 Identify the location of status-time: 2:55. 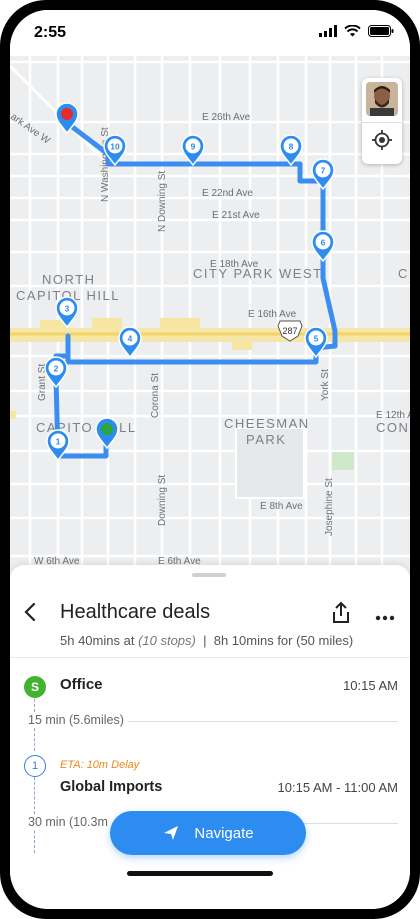
(50, 32).